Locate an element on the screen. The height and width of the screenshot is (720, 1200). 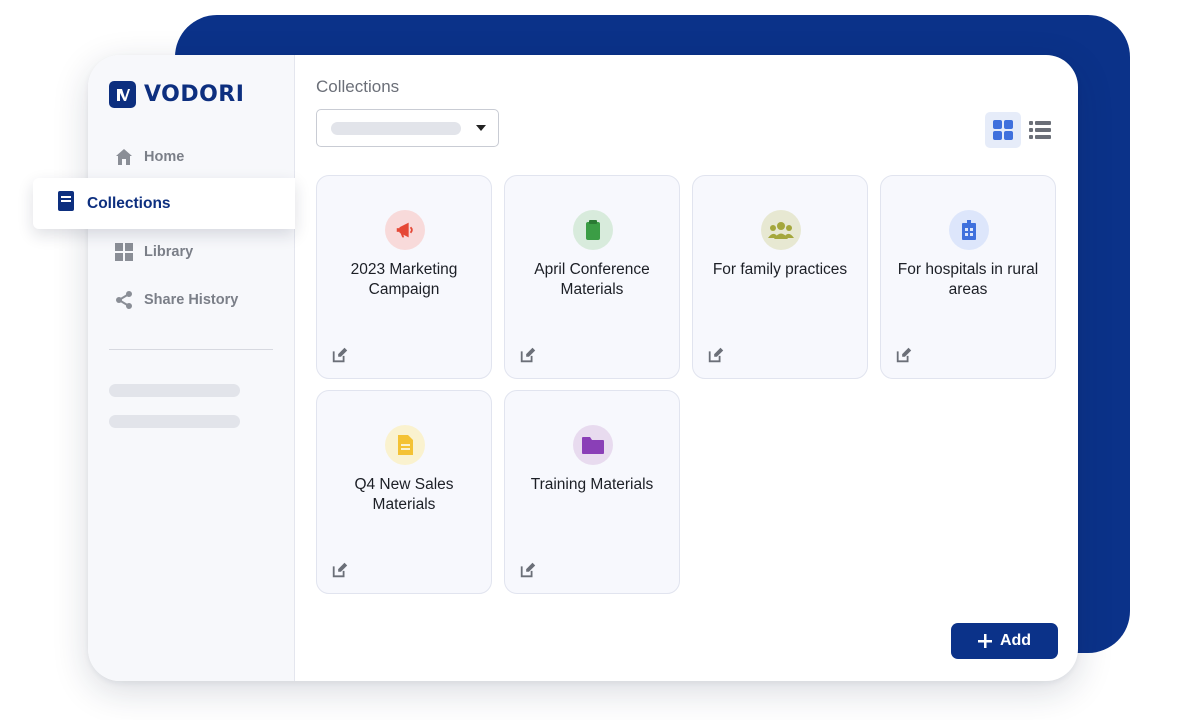
collection-title: 2023 Marketing Campaign is located at coordinates (404, 279).